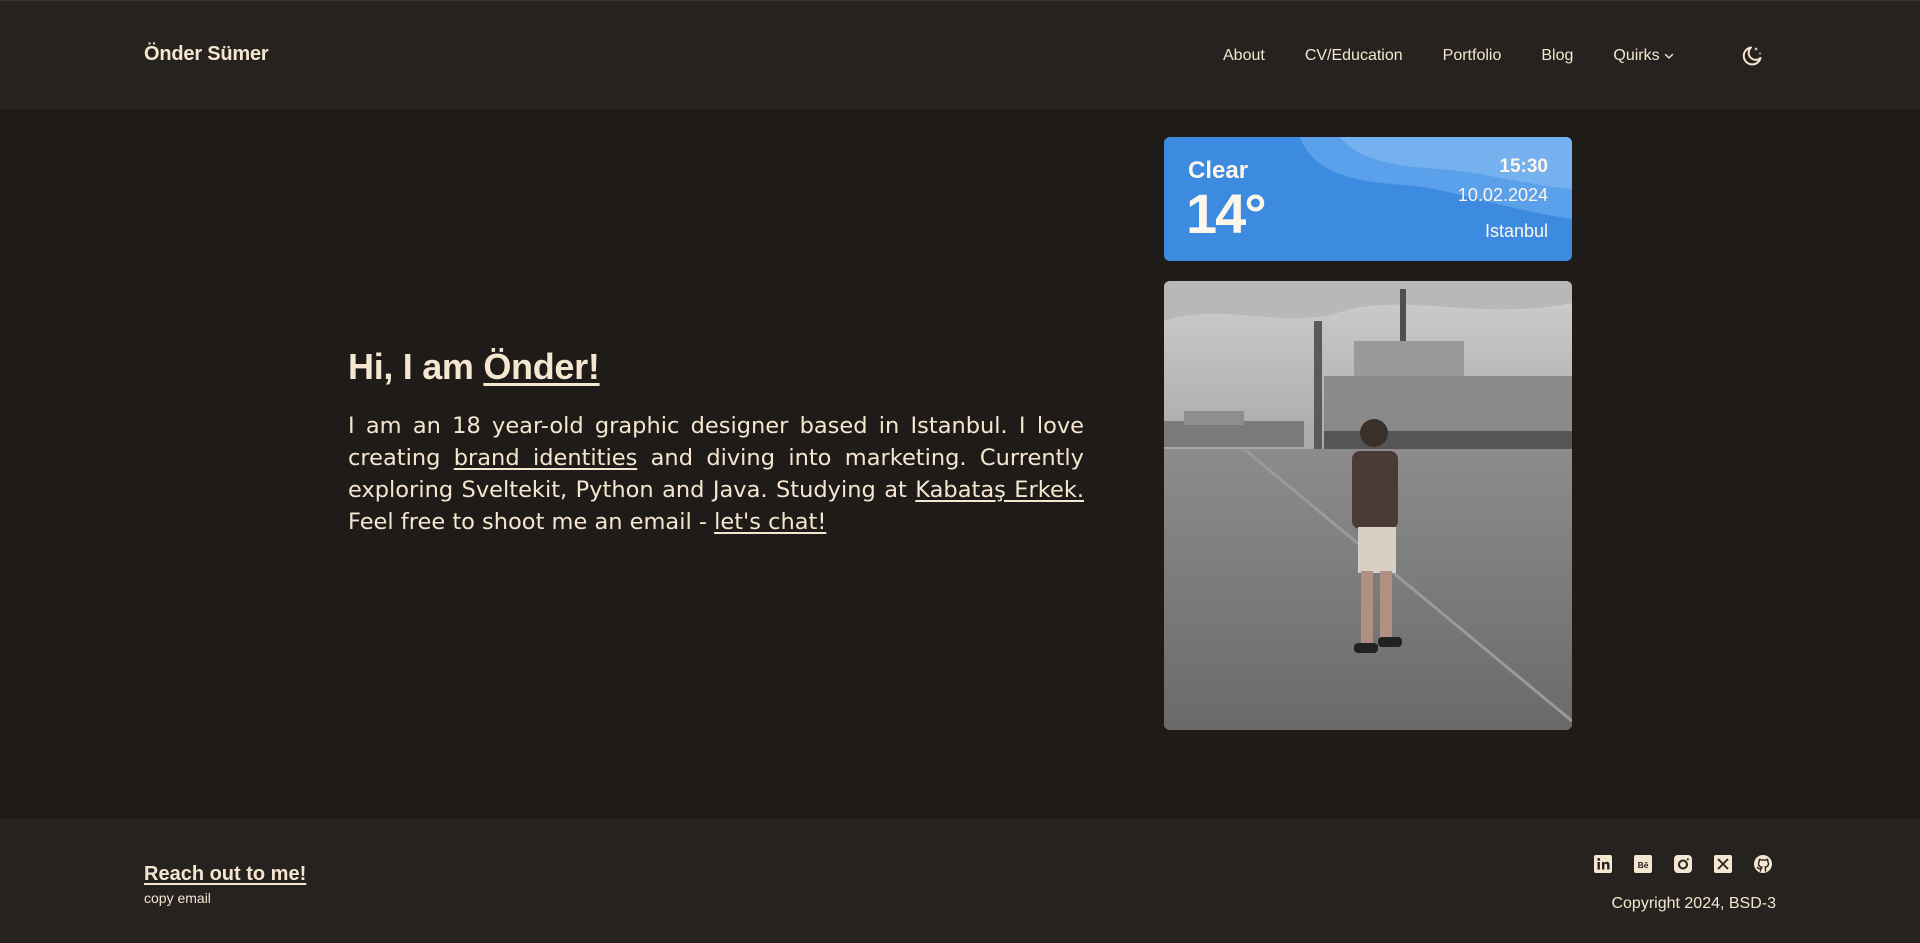 This screenshot has height=943, width=1920. I want to click on nav-about: About, so click(1244, 56).